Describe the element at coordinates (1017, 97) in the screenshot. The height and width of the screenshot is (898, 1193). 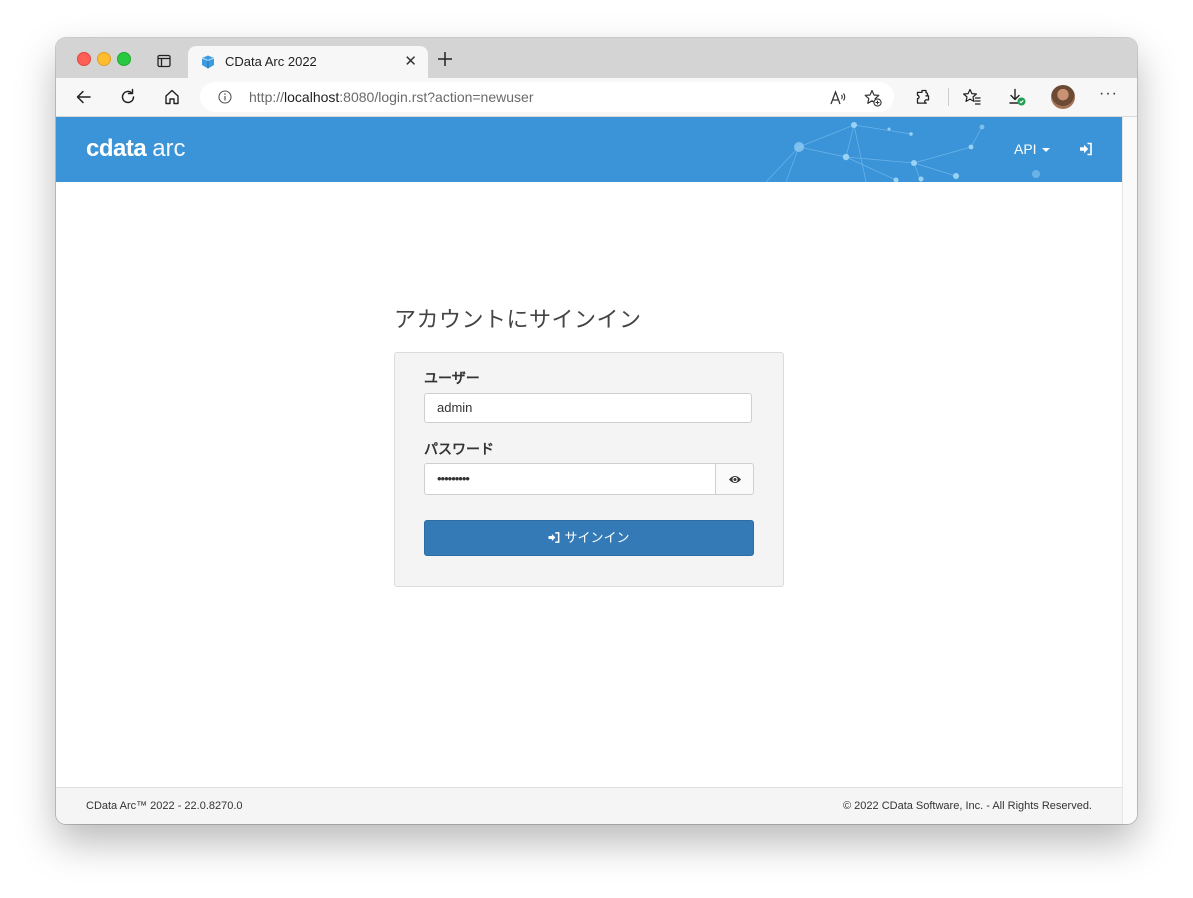
I see `downloads-icon` at that location.